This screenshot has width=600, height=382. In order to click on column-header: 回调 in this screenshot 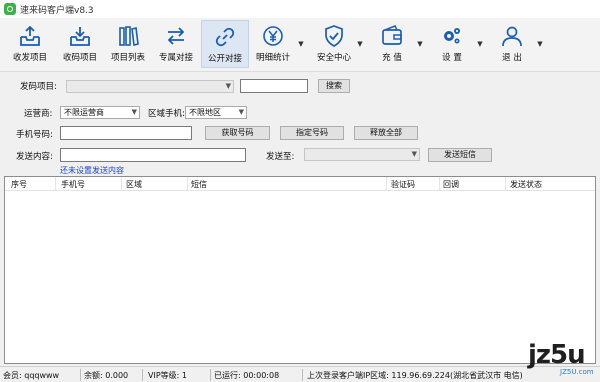, I will do `click(451, 184)`.